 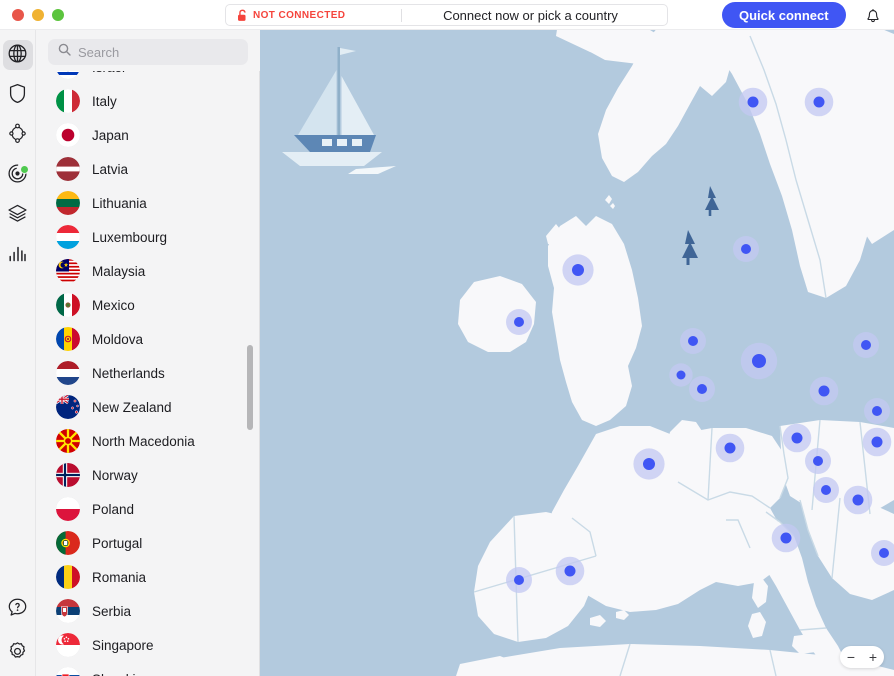 I want to click on country-list-item-singapore: Singapore, so click(x=148, y=645).